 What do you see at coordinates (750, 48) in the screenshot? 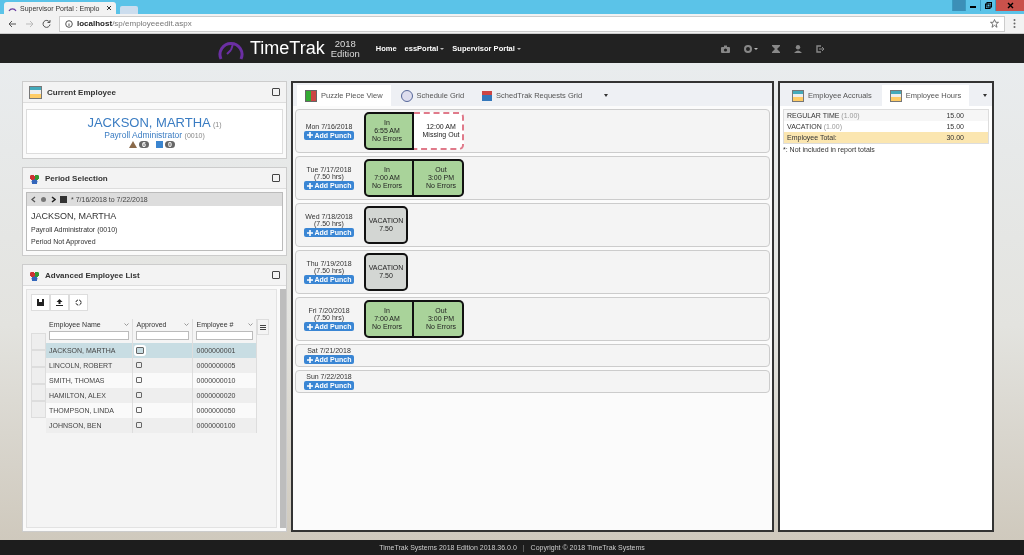
I see `settings-icon` at bounding box center [750, 48].